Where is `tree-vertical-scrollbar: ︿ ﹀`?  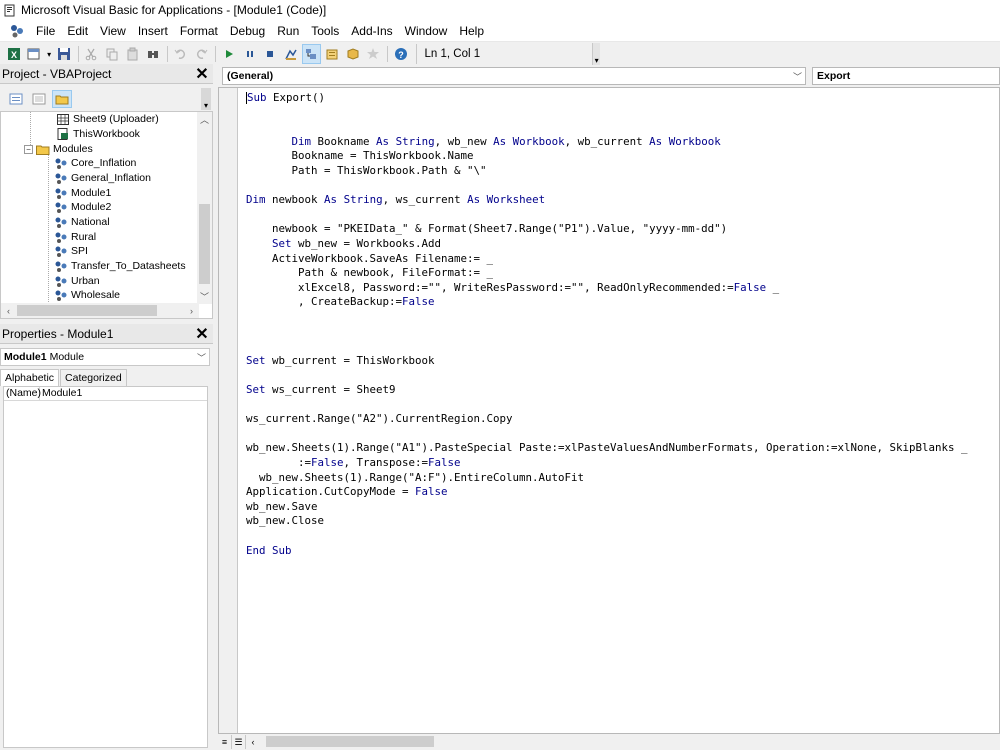
tree-vertical-scrollbar: ︿ ﹀ is located at coordinates (204, 208).